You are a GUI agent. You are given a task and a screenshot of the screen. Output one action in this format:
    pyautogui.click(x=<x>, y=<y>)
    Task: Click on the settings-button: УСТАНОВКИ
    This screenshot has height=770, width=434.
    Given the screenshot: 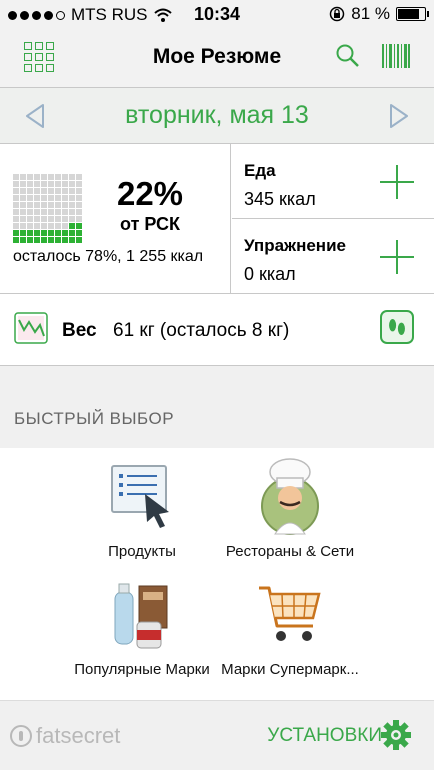 What is the action you would take?
    pyautogui.click(x=324, y=736)
    